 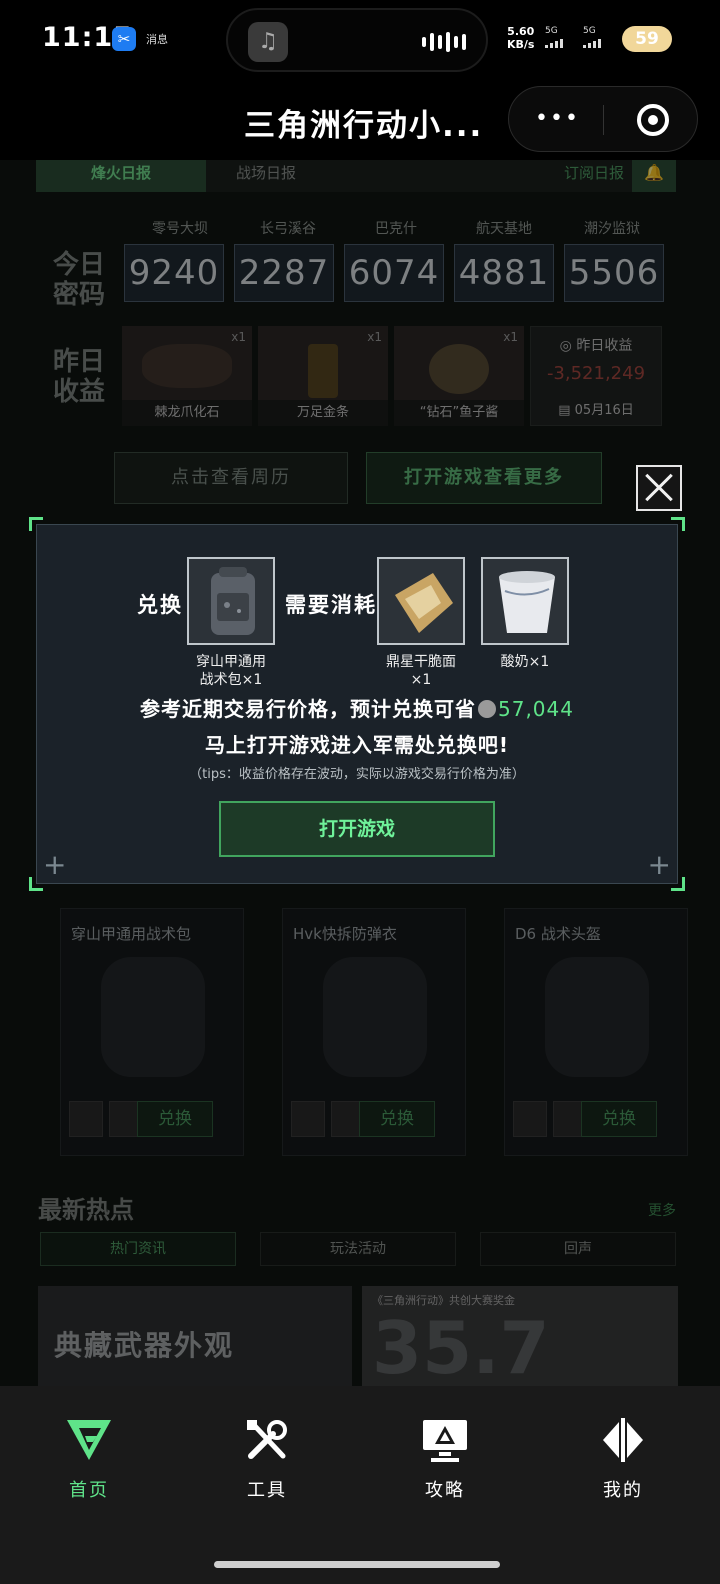 I want to click on nav-item-home: 首页, so click(x=89, y=1459).